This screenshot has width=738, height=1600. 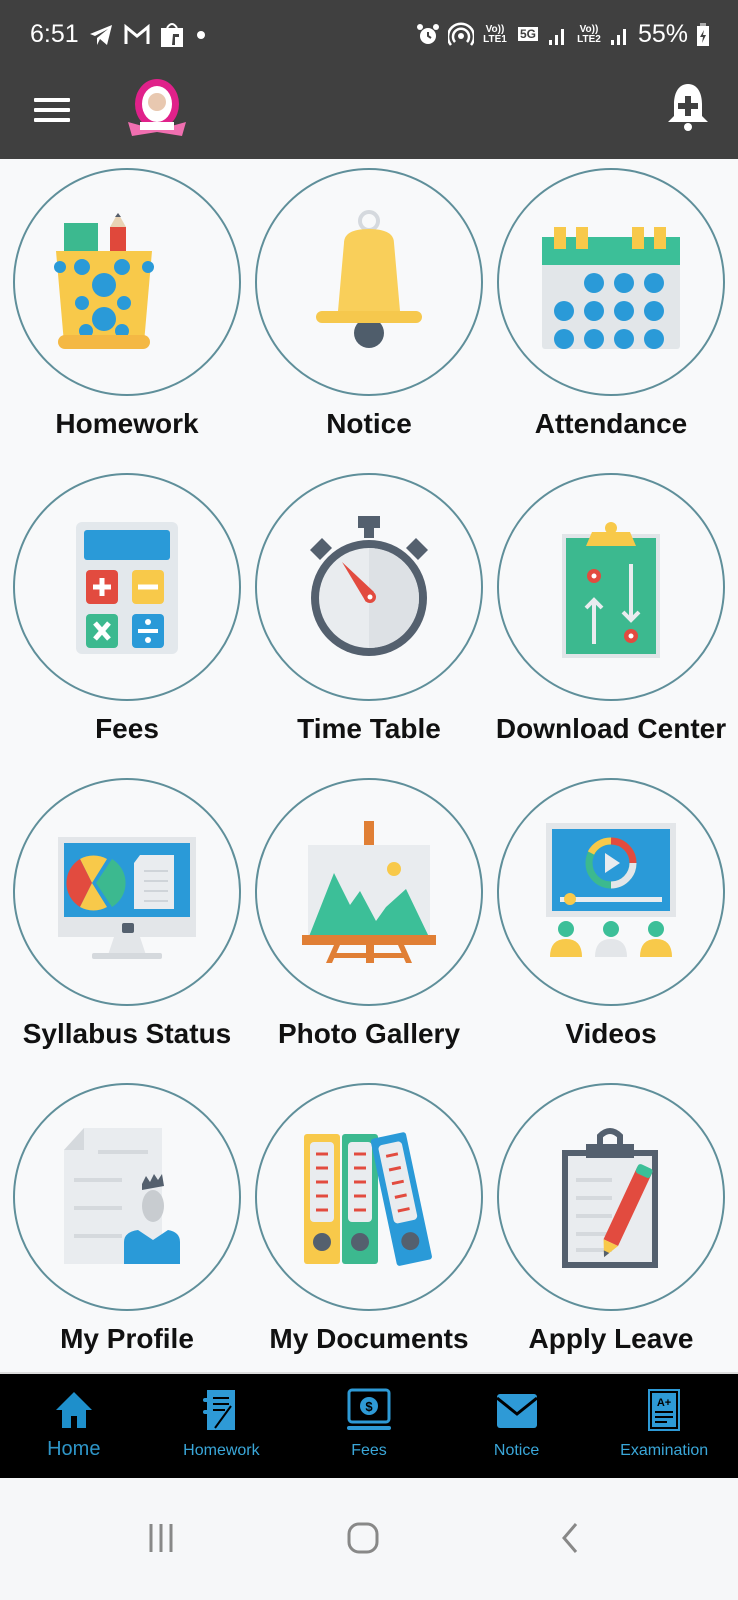 What do you see at coordinates (122, 1196) in the screenshot?
I see `profile-document-icon` at bounding box center [122, 1196].